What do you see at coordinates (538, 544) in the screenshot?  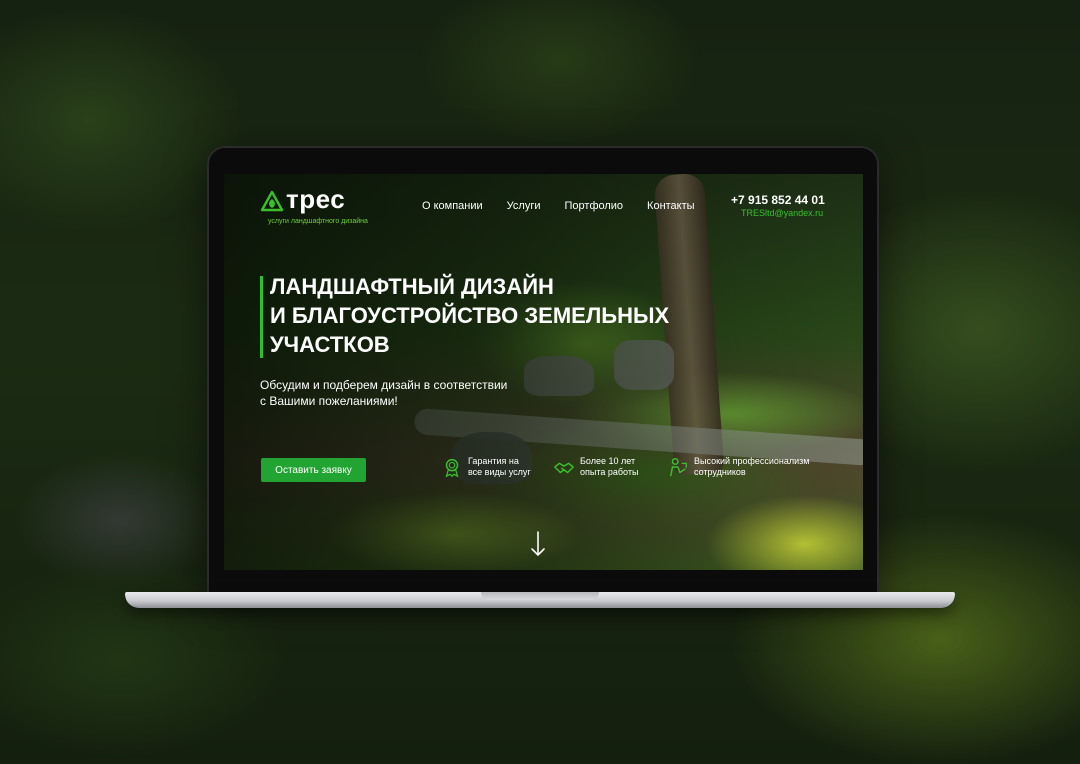 I see `scroll-down-arrow-icon` at bounding box center [538, 544].